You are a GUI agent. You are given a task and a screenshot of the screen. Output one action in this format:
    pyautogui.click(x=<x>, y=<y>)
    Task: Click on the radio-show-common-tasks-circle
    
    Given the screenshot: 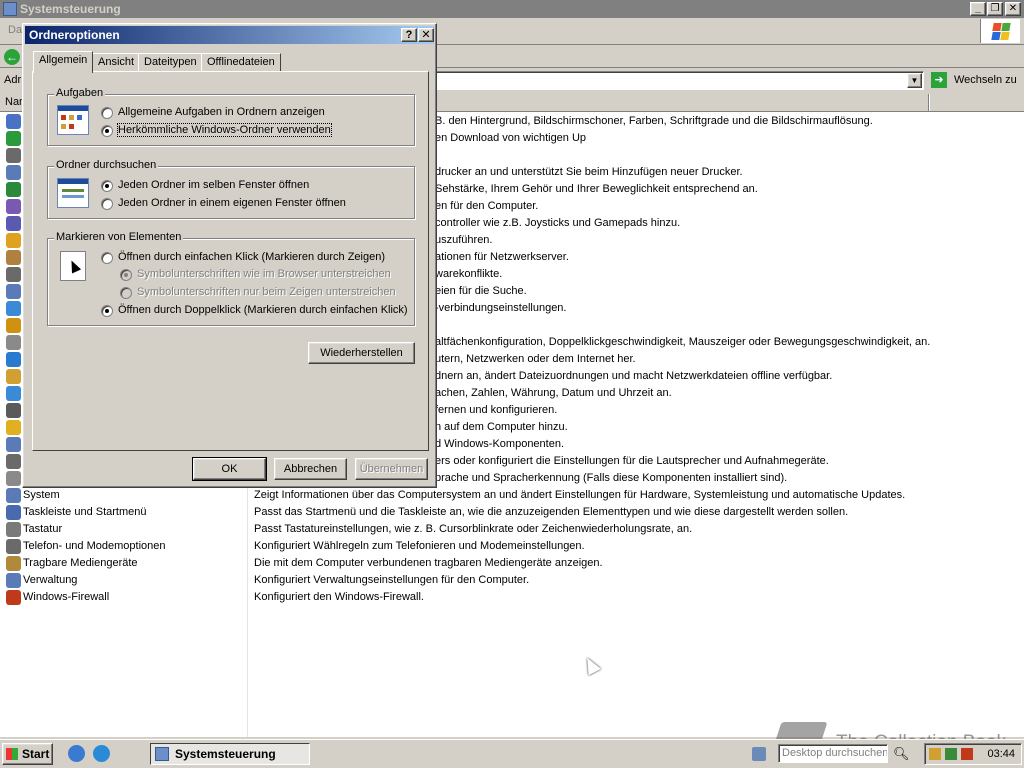 What is the action you would take?
    pyautogui.click(x=107, y=113)
    